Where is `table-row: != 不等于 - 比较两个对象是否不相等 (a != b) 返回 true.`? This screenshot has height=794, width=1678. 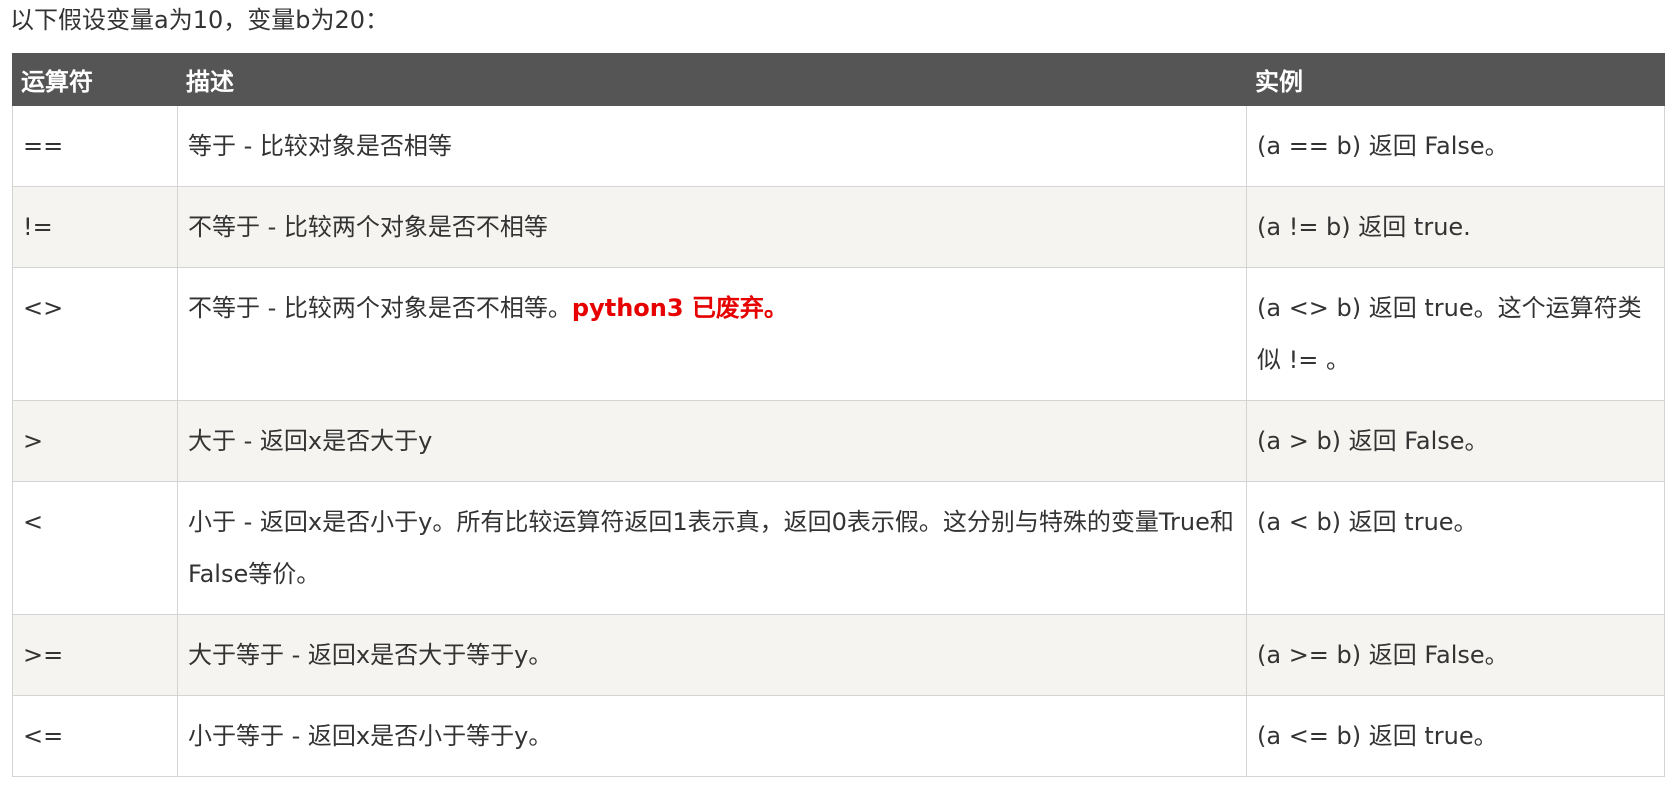 table-row: != 不等于 - 比较两个对象是否不相等 (a != b) 返回 true. is located at coordinates (838, 227).